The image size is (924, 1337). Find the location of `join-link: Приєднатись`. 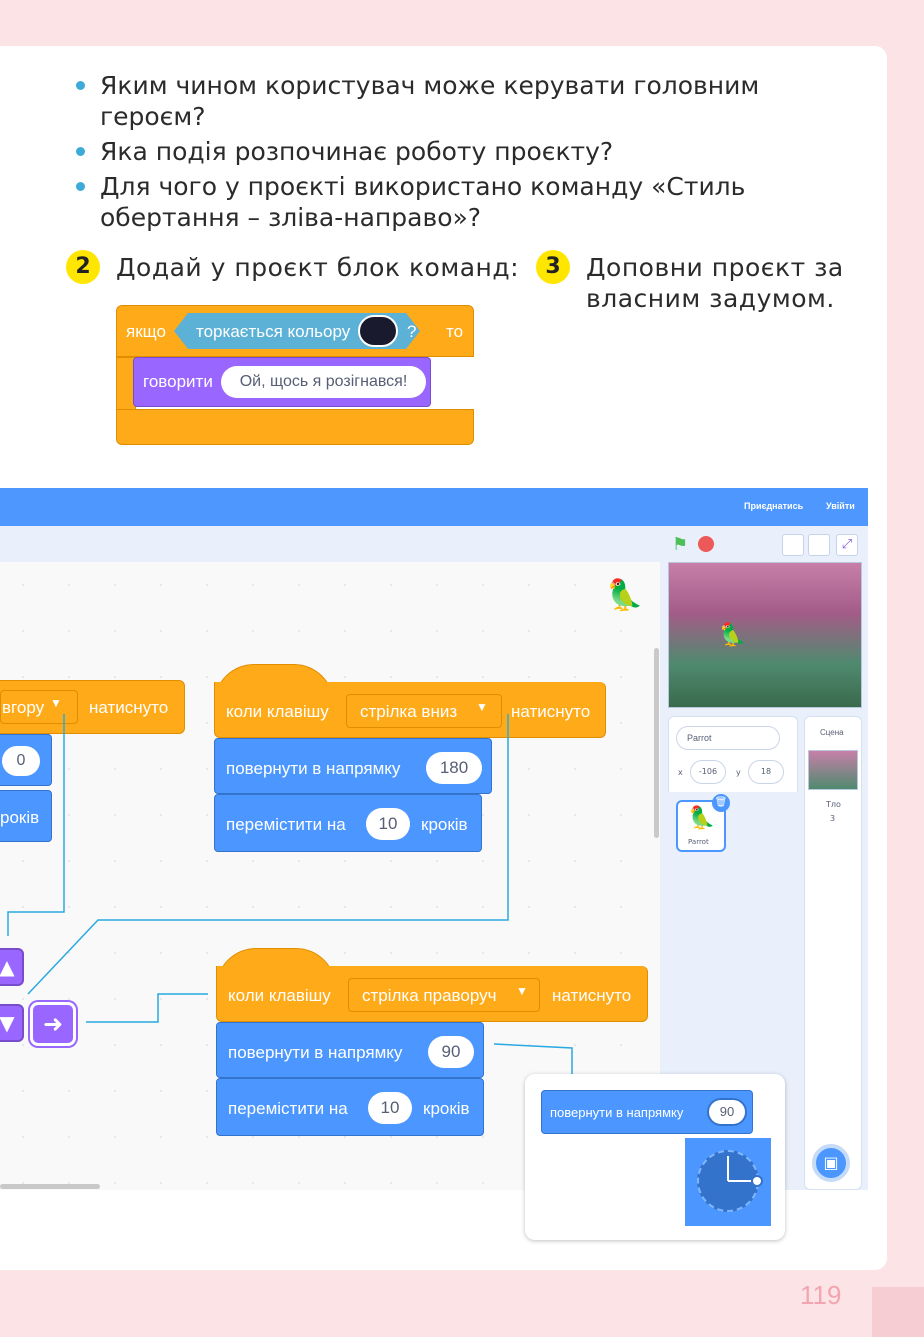

join-link: Приєднатись is located at coordinates (773, 506).